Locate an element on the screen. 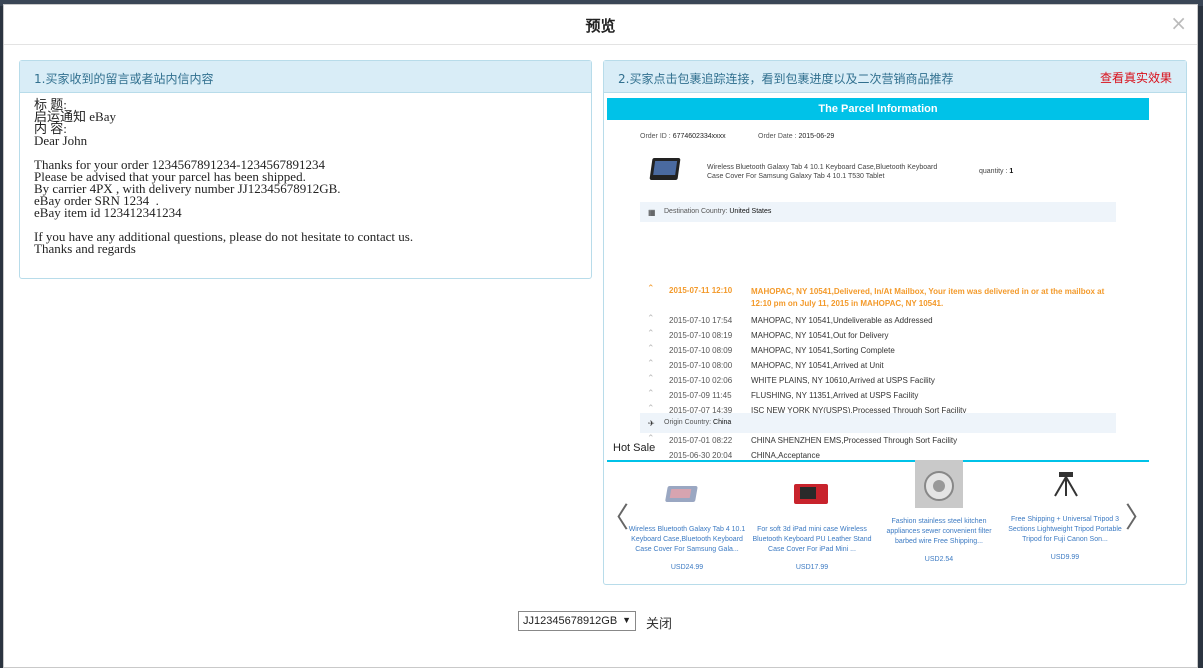 Image resolution: width=1203 pixels, height=668 pixels. order-id-value: 6774602334xxxx is located at coordinates (699, 136).